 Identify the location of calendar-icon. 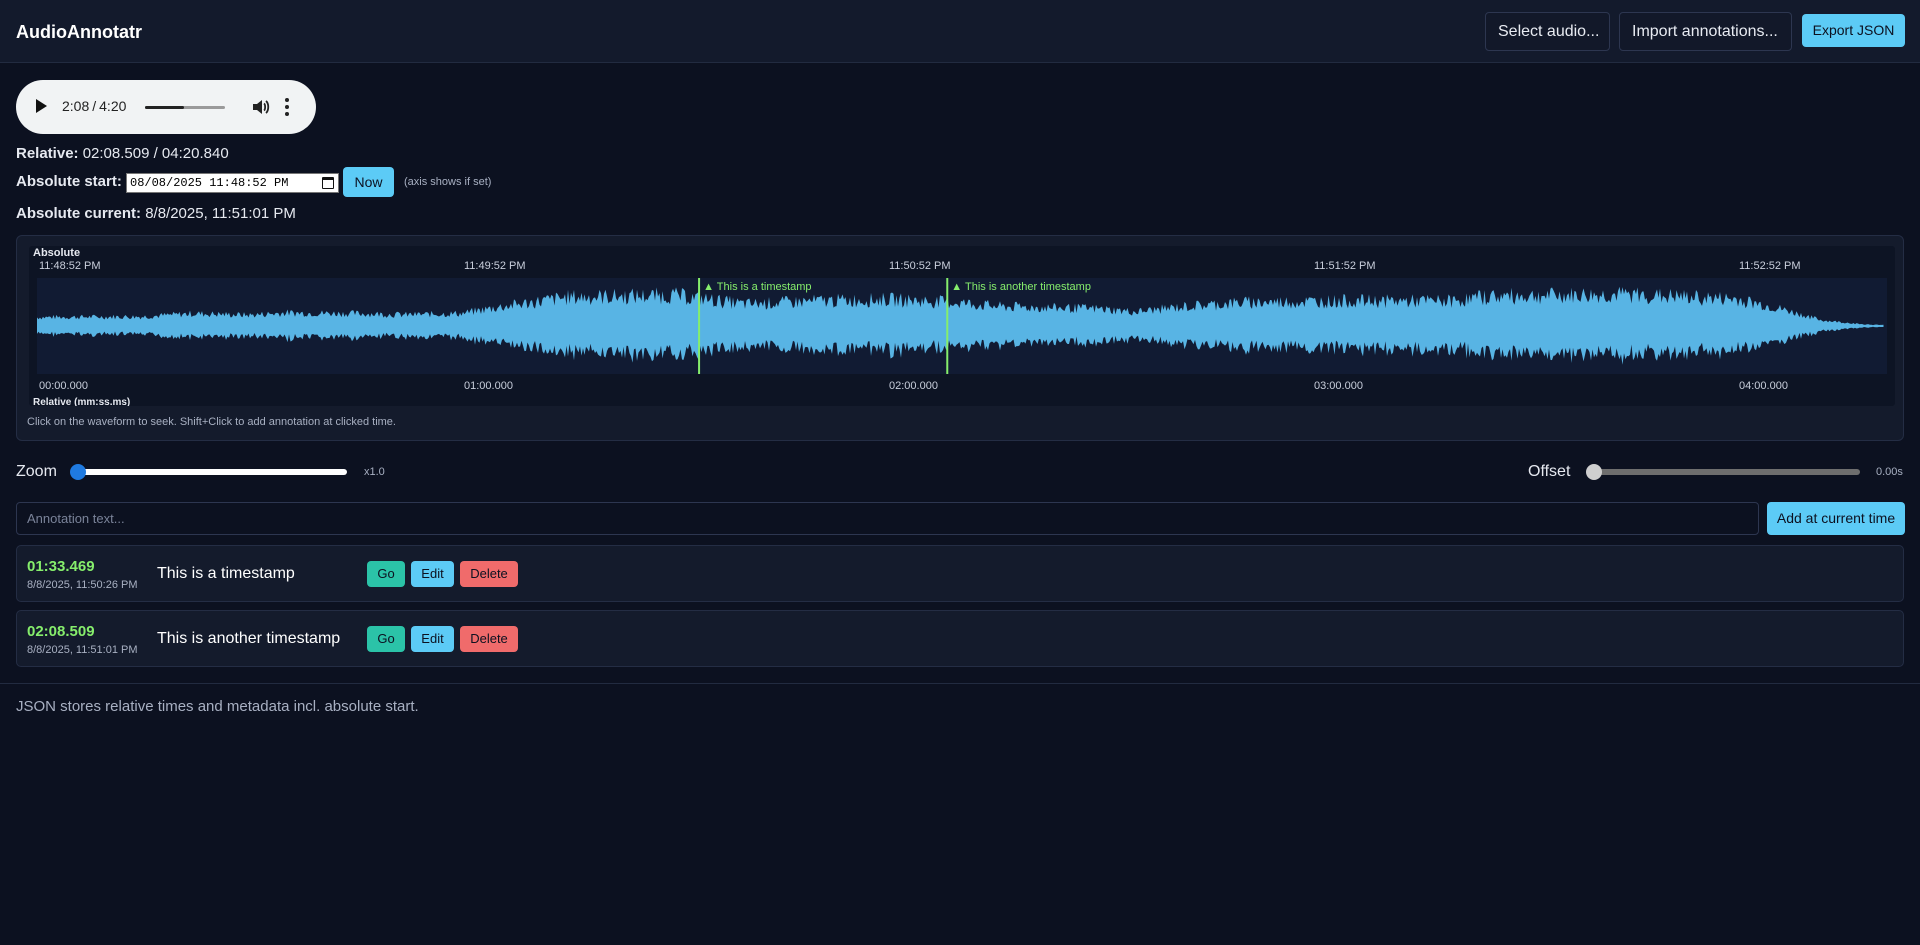
(328, 183).